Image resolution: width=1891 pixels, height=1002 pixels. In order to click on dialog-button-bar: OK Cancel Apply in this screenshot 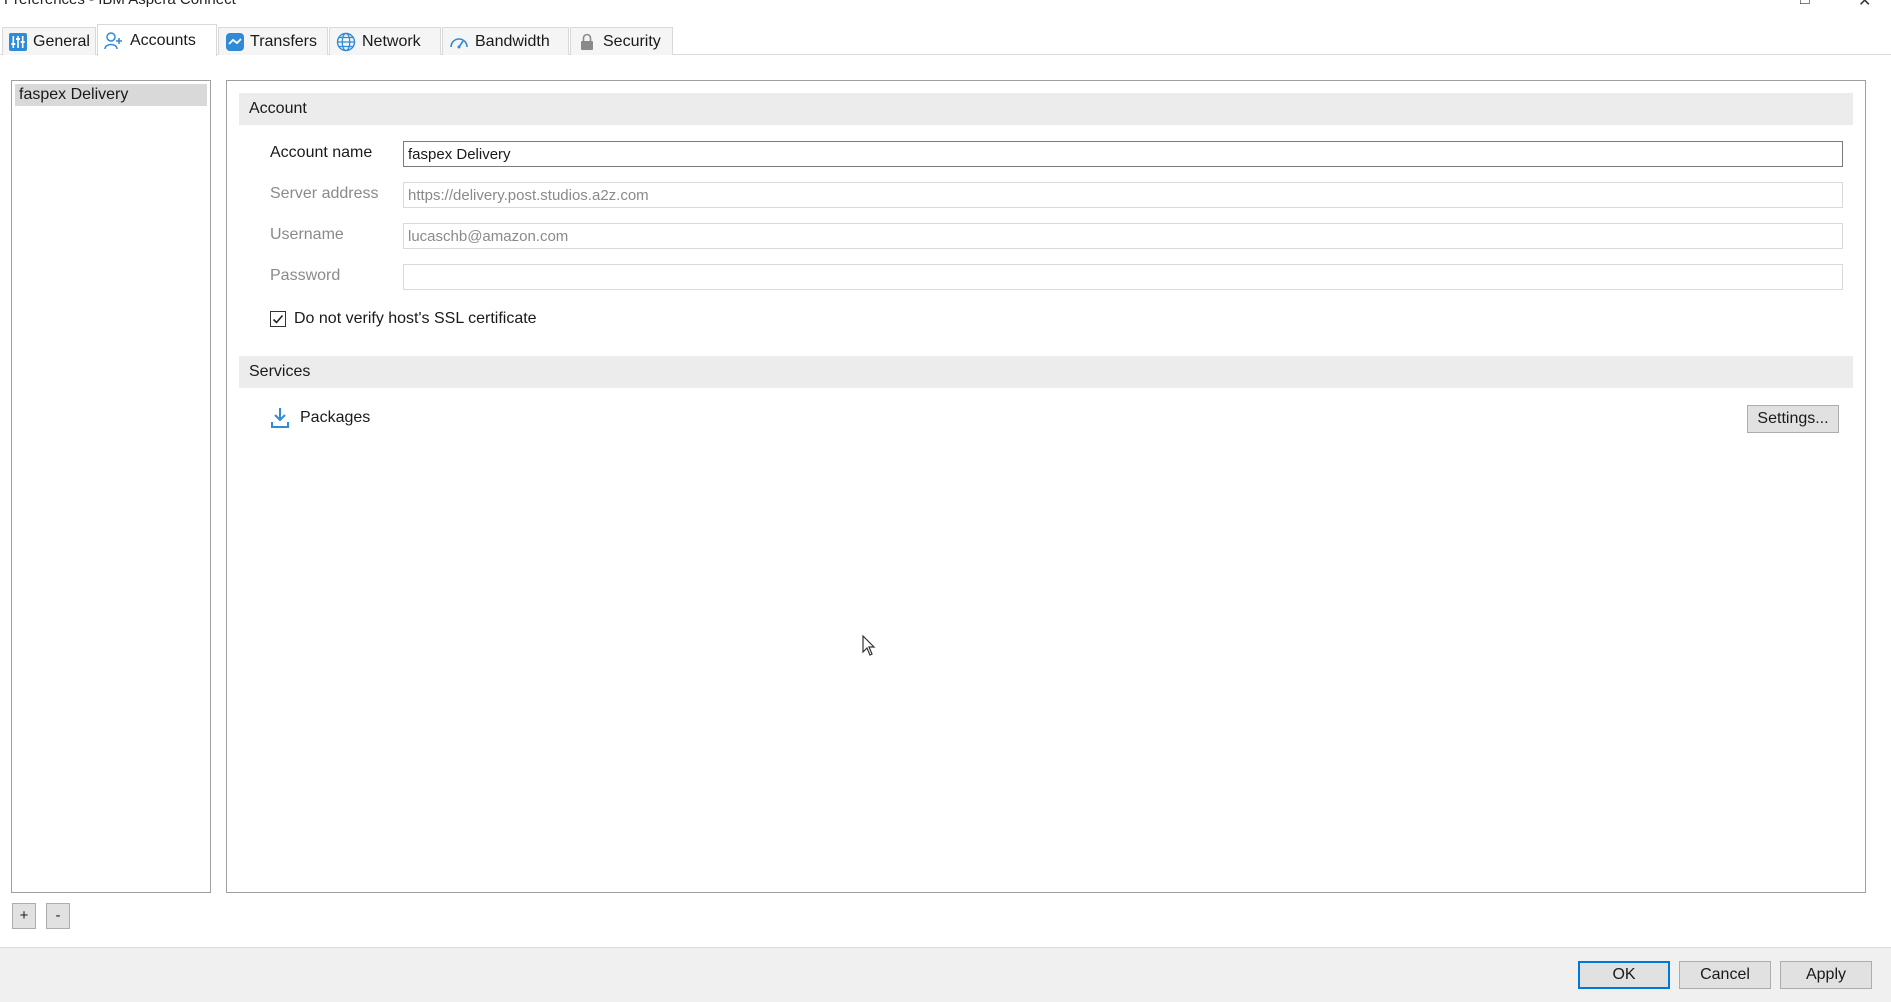, I will do `click(945, 974)`.